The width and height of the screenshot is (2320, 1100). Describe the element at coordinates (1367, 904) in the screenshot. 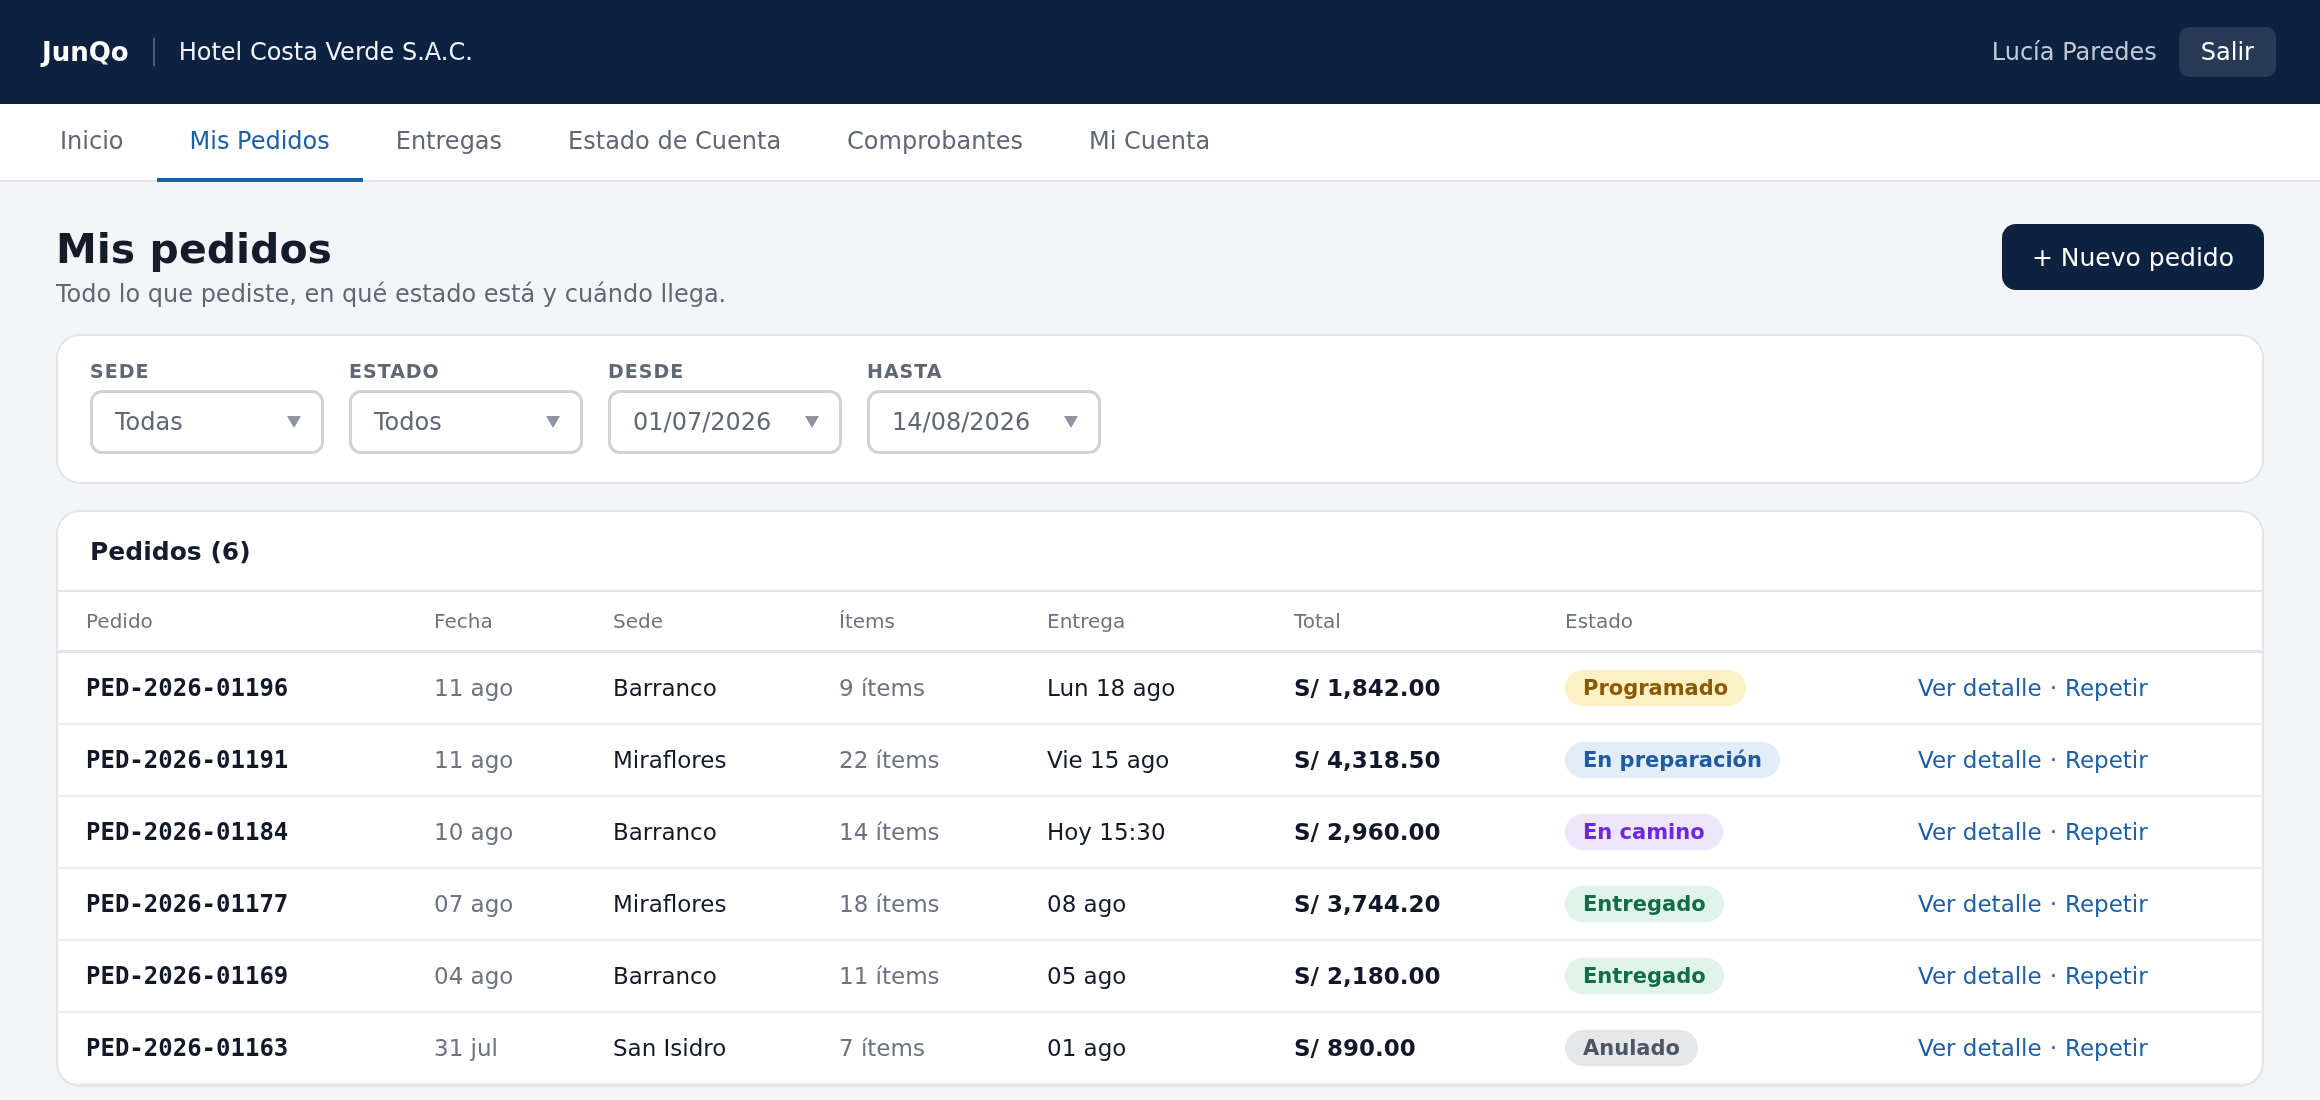

I see `order-total: S/ 3,744.20` at that location.